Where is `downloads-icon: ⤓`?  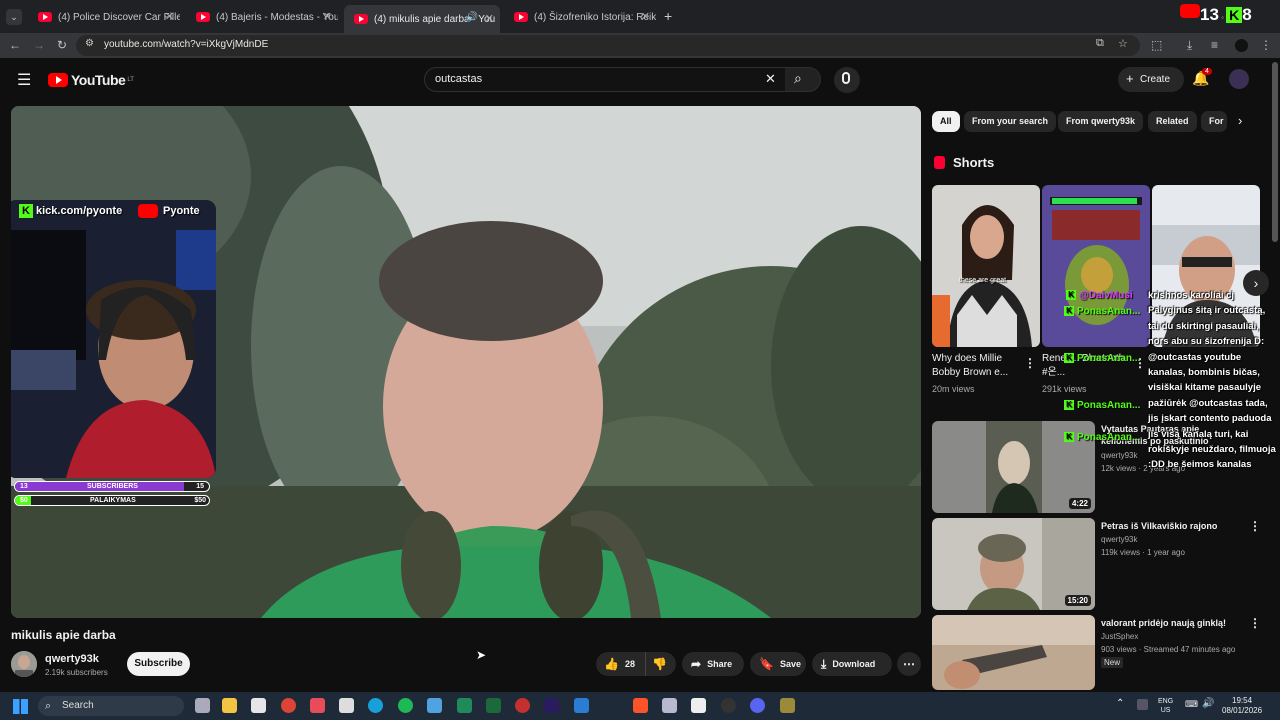 downloads-icon: ⤓ is located at coordinates (1189, 45).